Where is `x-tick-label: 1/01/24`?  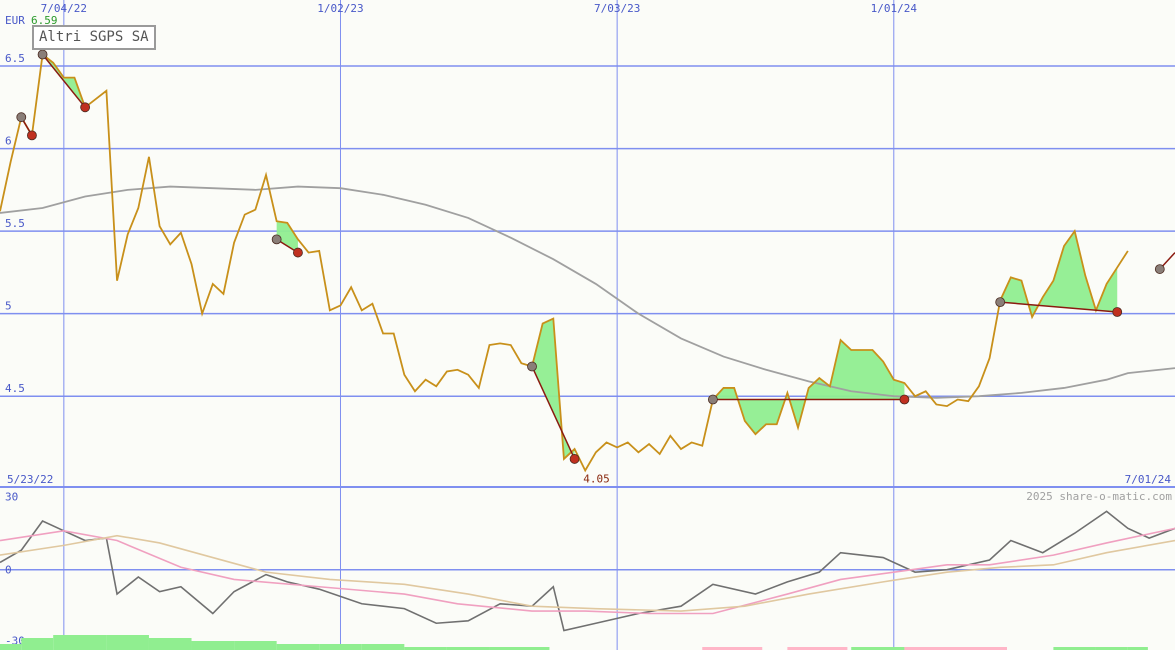
x-tick-label: 1/01/24 is located at coordinates (894, 8).